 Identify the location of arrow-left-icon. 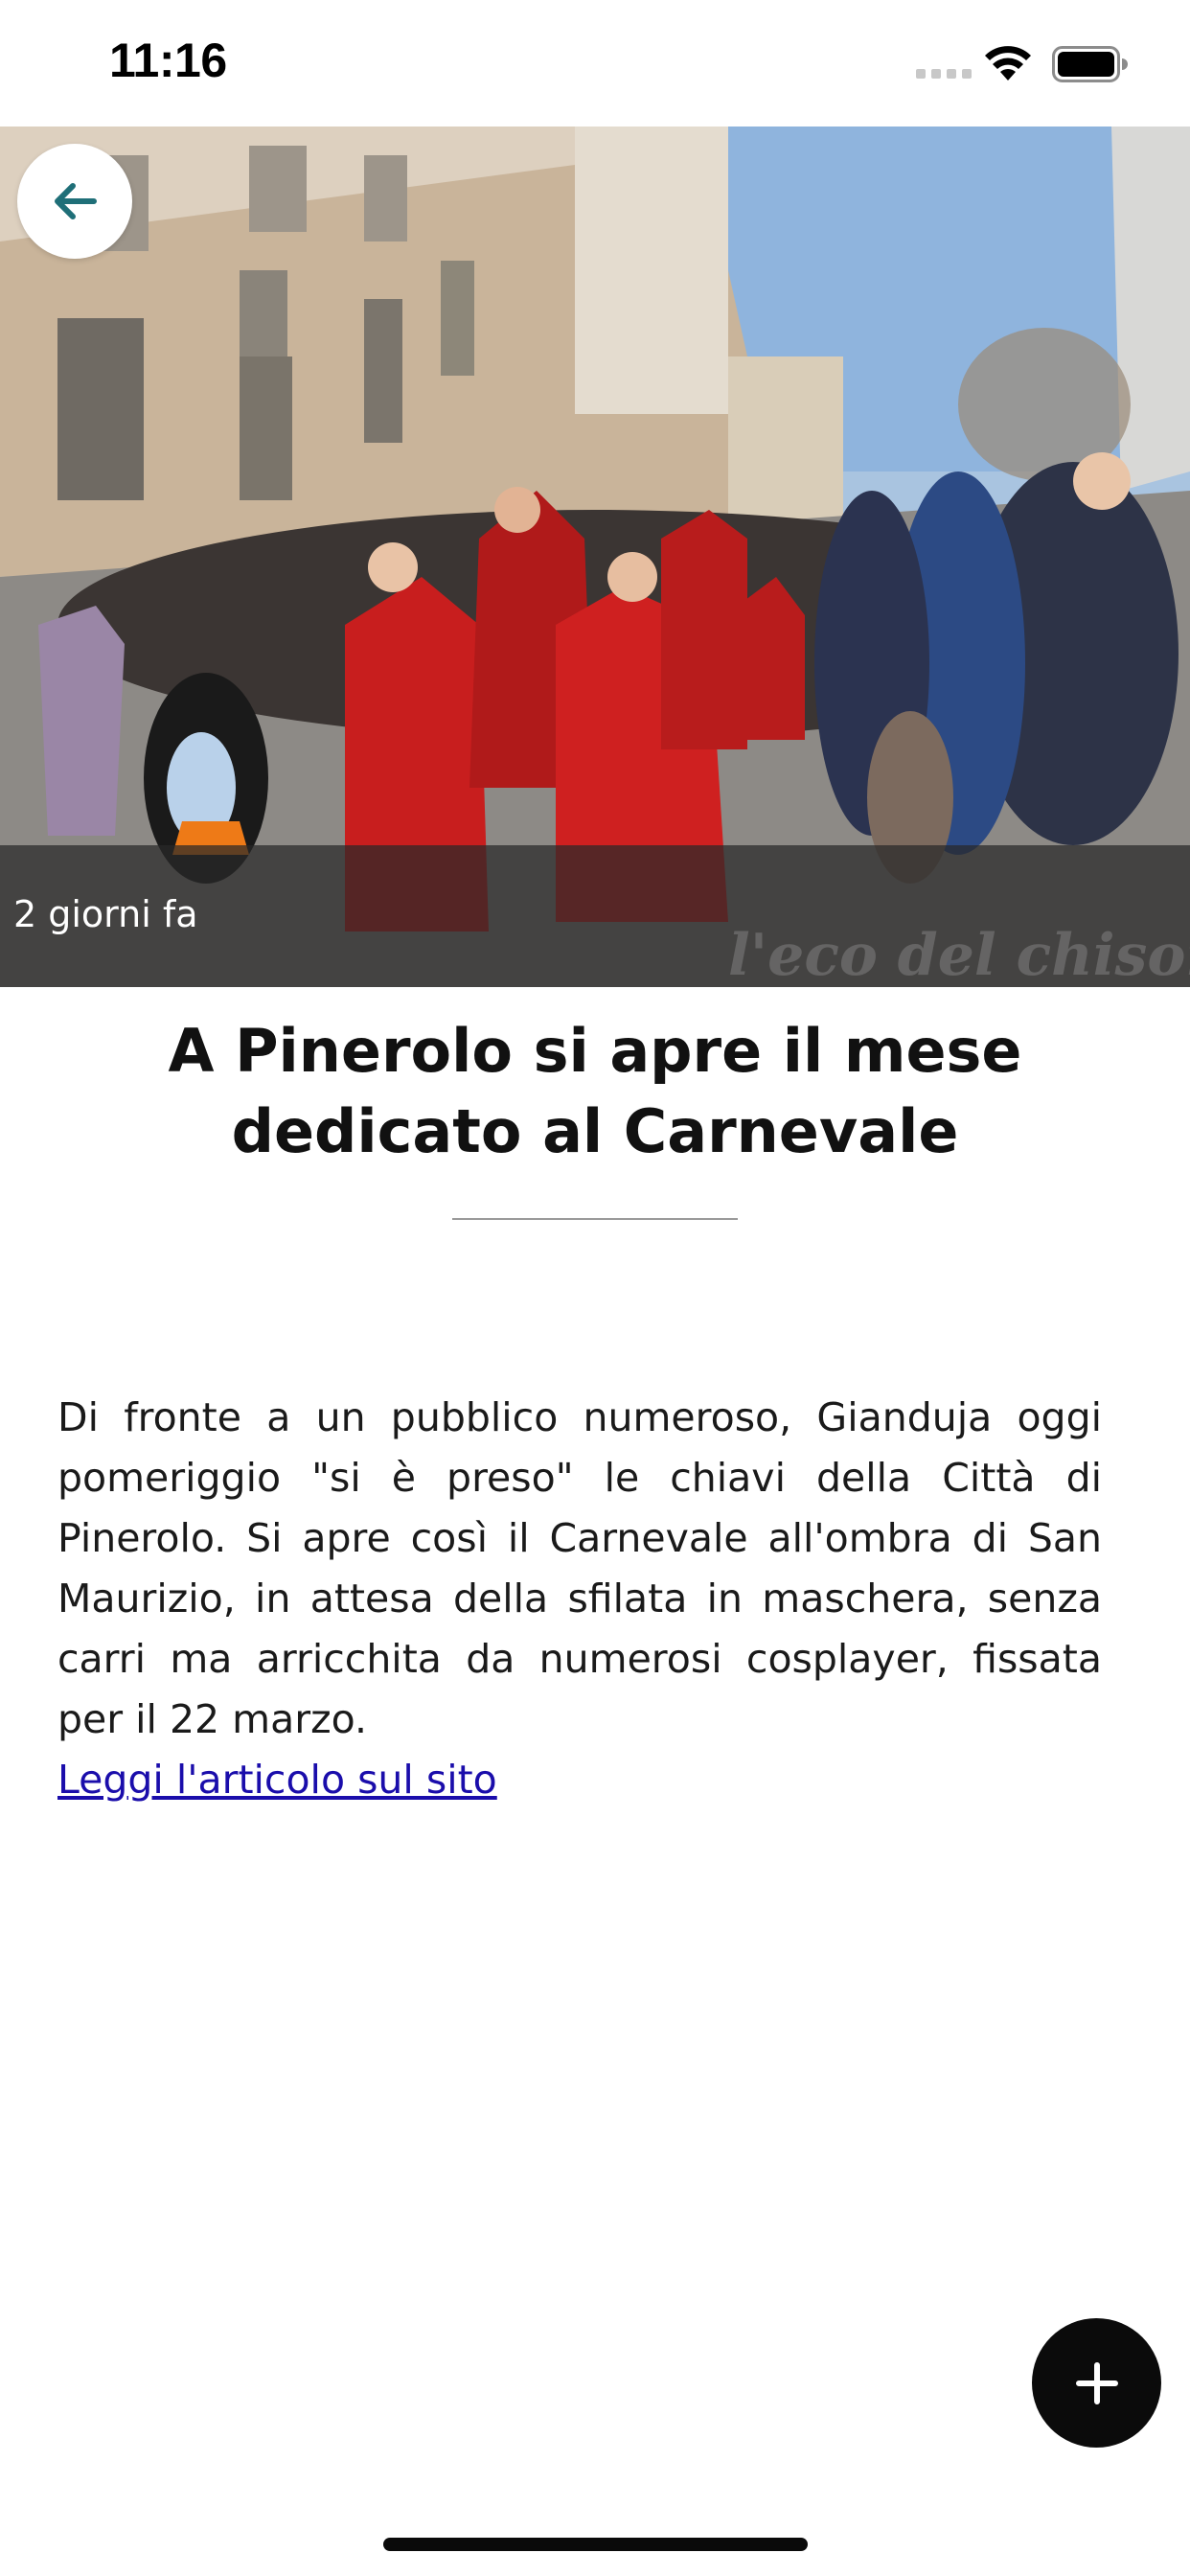
(76, 201).